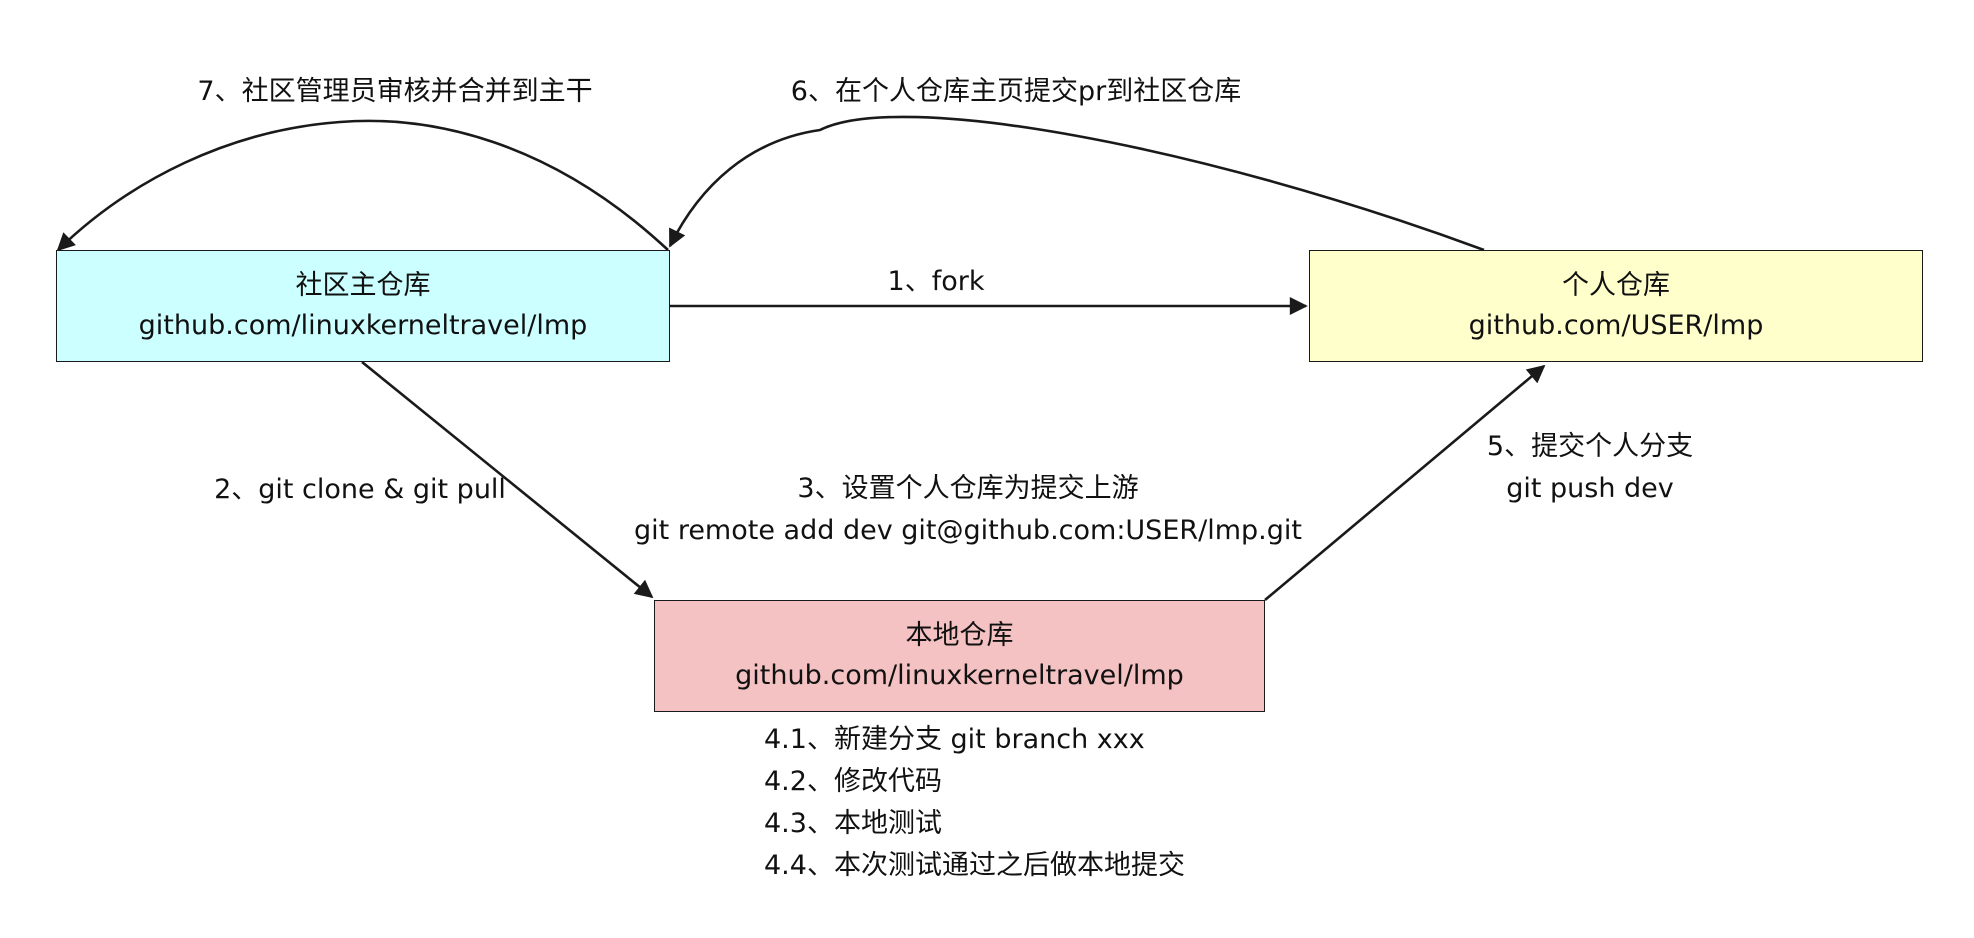  Describe the element at coordinates (1590, 446) in the screenshot. I see `step5-title: 5、提交个人分支` at that location.